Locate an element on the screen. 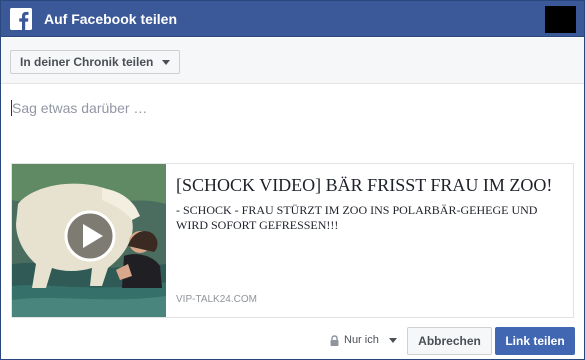 The image size is (585, 360). link-domain: VIP-TALK24.COM is located at coordinates (216, 299).